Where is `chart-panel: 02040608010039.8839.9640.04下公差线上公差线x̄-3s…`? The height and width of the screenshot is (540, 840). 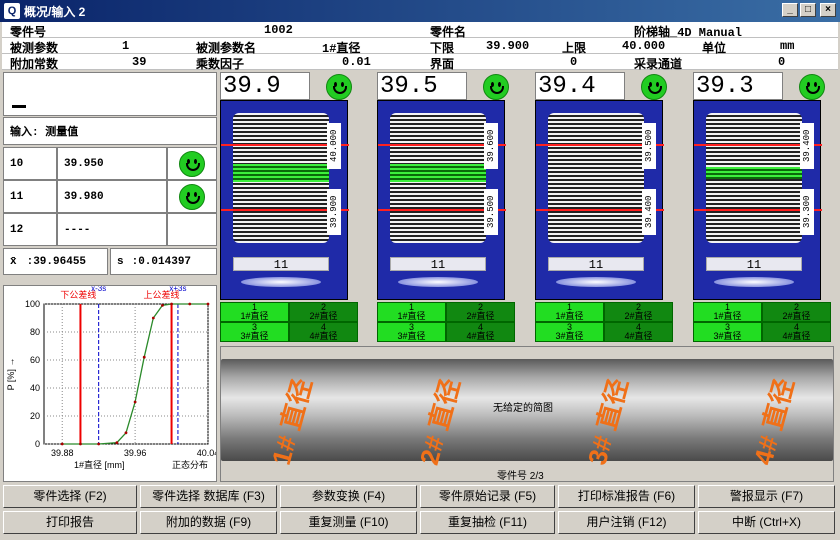 chart-panel: 02040608010039.8839.9640.04下公差线上公差线x̄-3s… is located at coordinates (111, 383).